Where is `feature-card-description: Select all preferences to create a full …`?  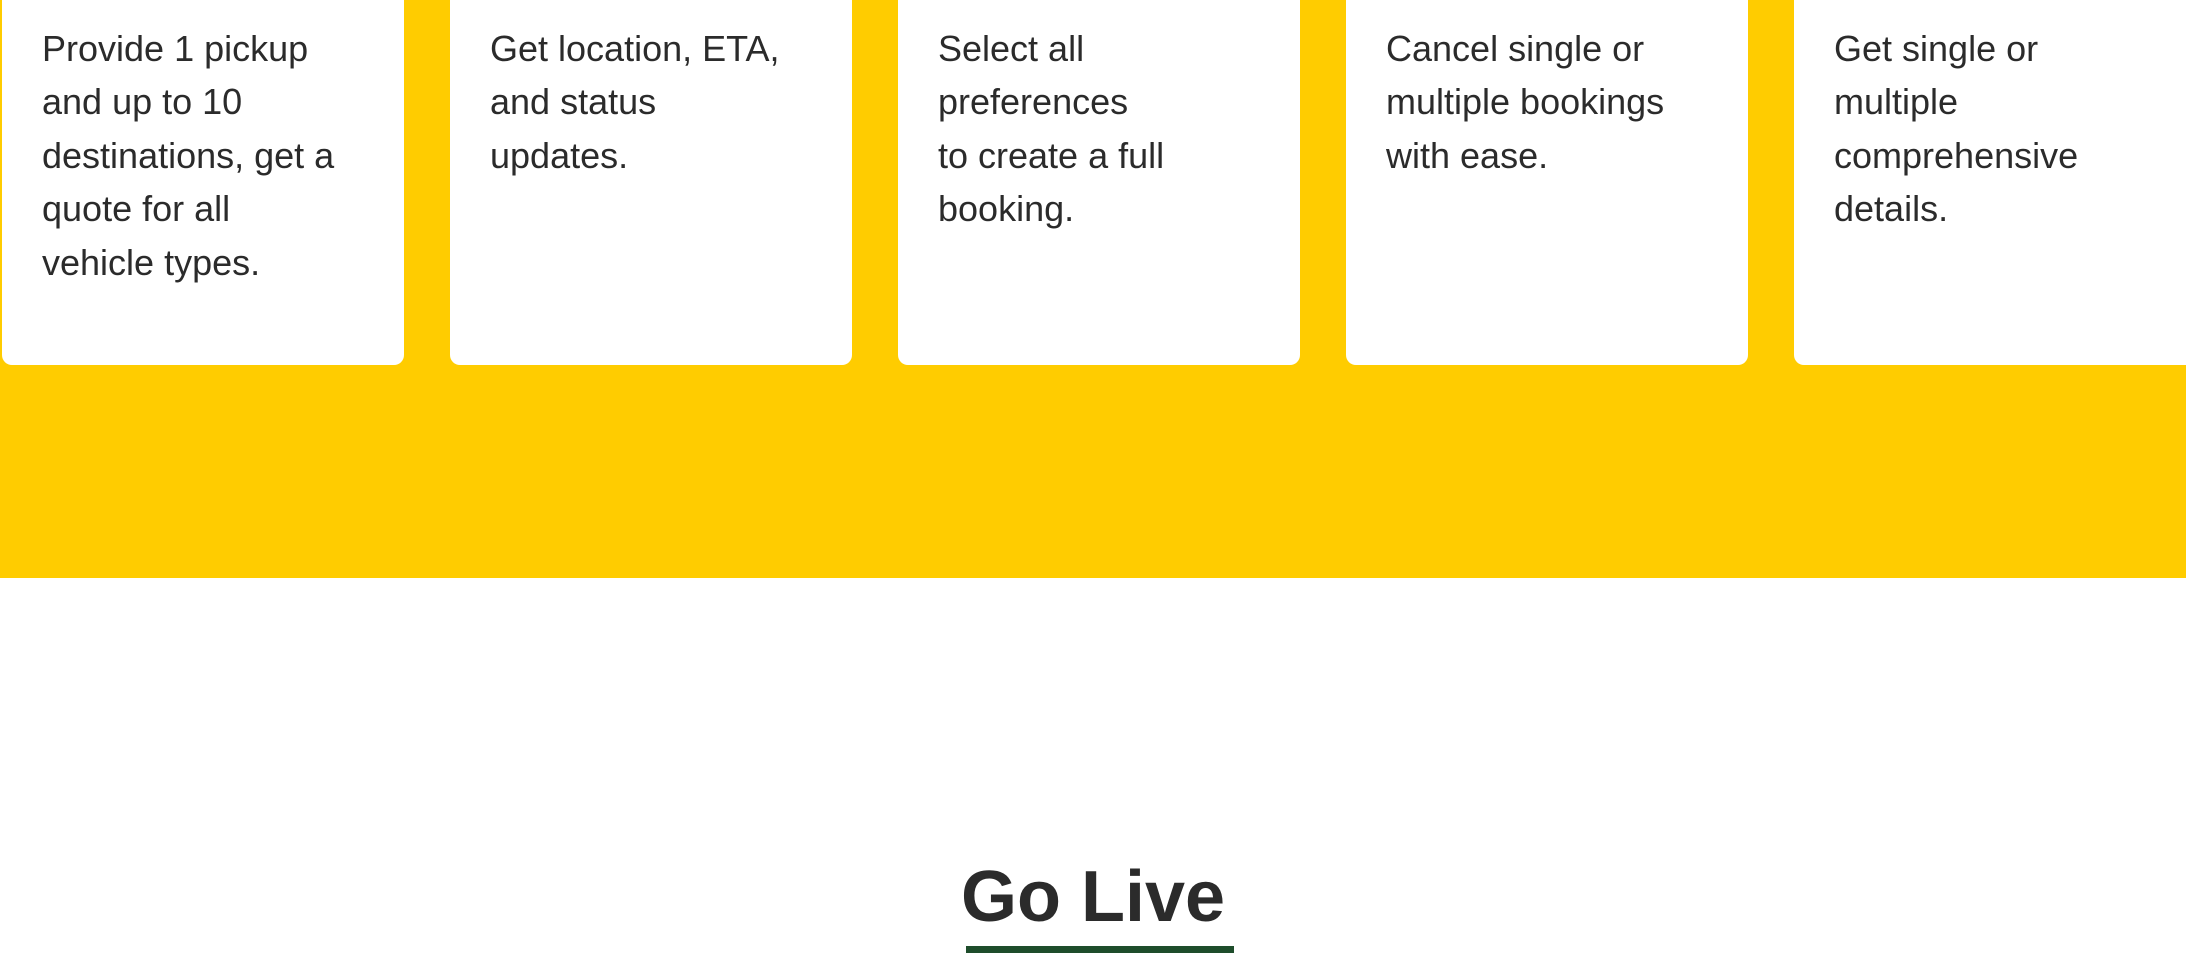 feature-card-description: Select all preferences to create a full … is located at coordinates (1051, 129).